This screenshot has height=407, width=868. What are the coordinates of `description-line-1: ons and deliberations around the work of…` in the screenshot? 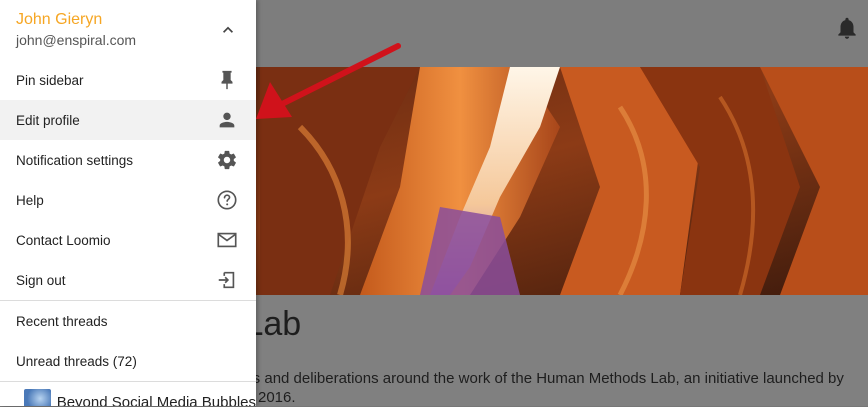 It's located at (540, 378).